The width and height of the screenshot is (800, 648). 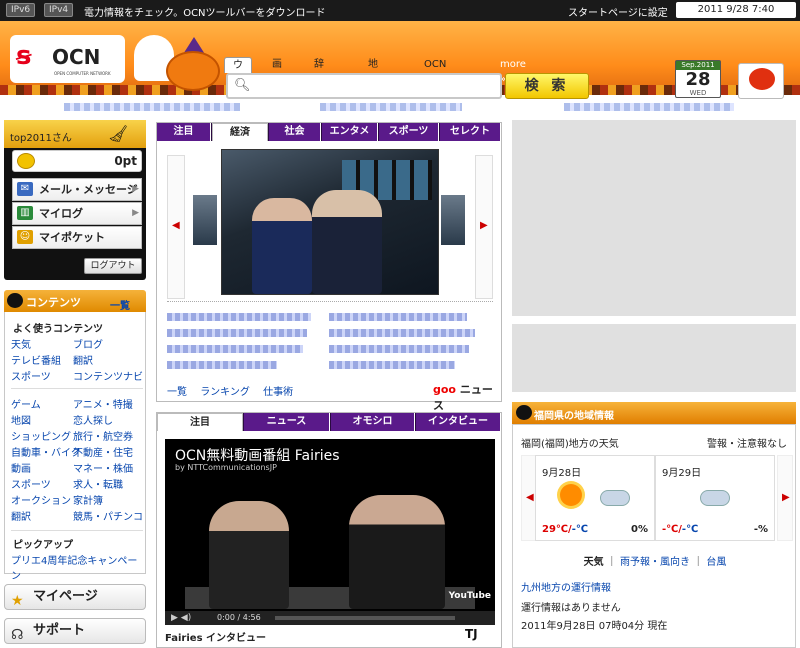 What do you see at coordinates (103, 467) in the screenshot?
I see `category-link: マネー・株価` at bounding box center [103, 467].